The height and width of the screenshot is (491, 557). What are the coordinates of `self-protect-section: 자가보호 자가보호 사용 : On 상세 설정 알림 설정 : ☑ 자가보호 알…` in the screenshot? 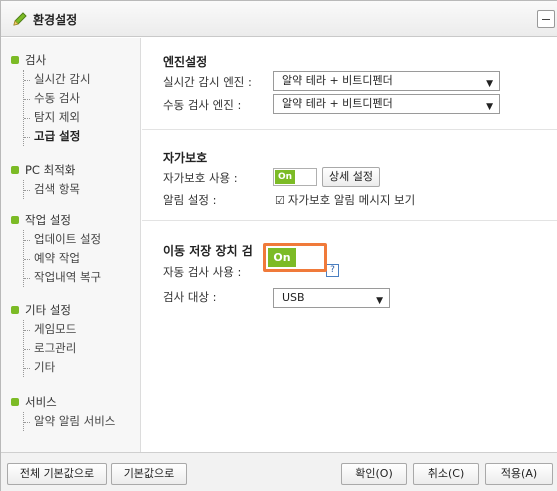 It's located at (349, 176).